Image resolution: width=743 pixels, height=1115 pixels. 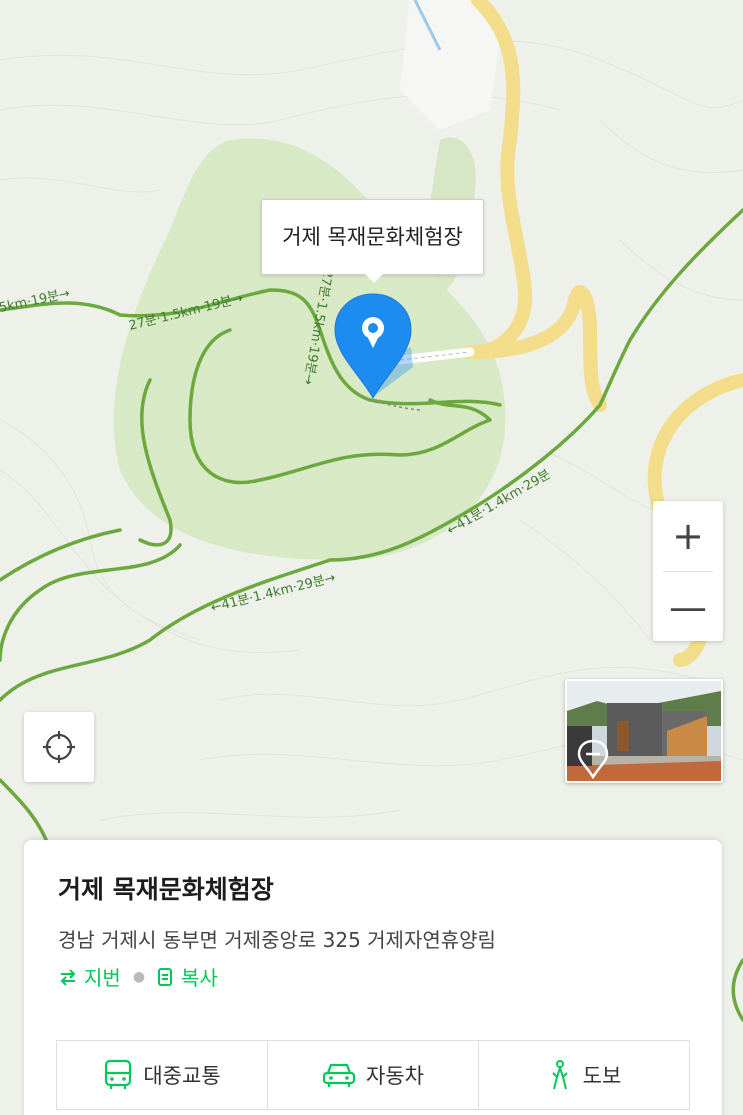 I want to click on public-transit-label: 대중교통, so click(x=182, y=1076).